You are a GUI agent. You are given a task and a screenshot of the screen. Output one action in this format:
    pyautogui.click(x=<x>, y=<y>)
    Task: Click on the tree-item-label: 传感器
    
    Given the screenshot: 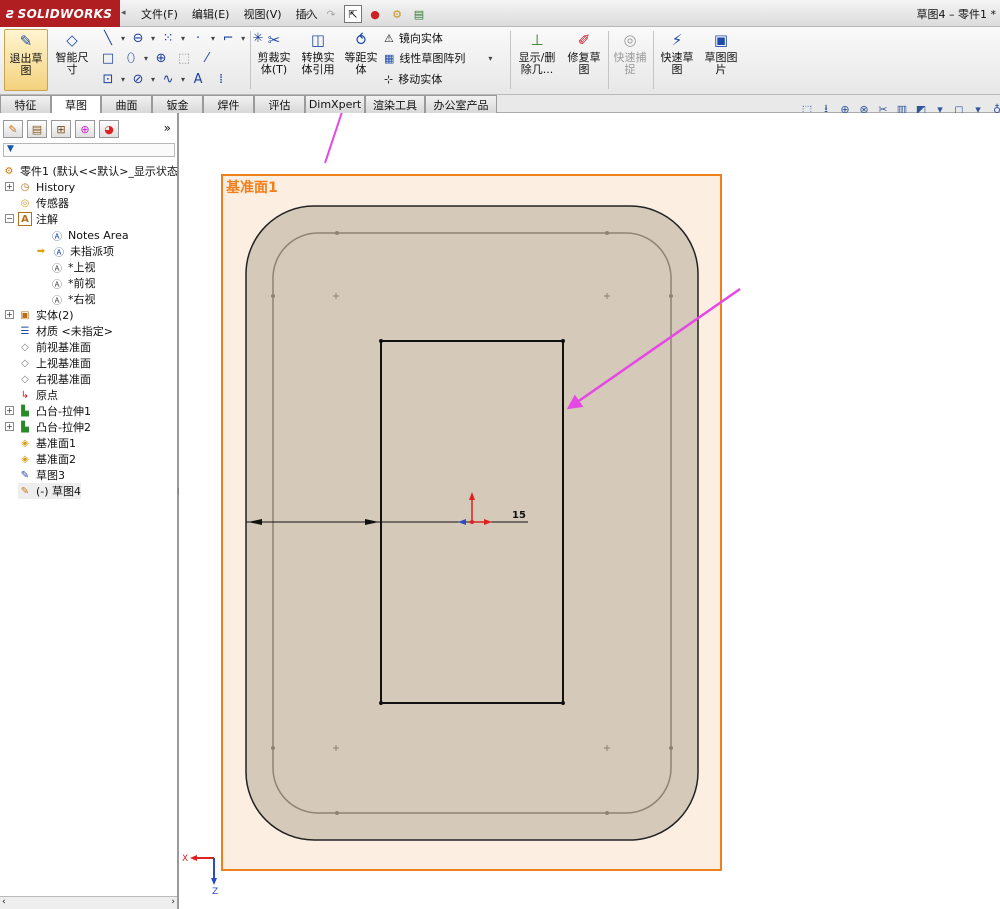 What is the action you would take?
    pyautogui.click(x=52, y=203)
    